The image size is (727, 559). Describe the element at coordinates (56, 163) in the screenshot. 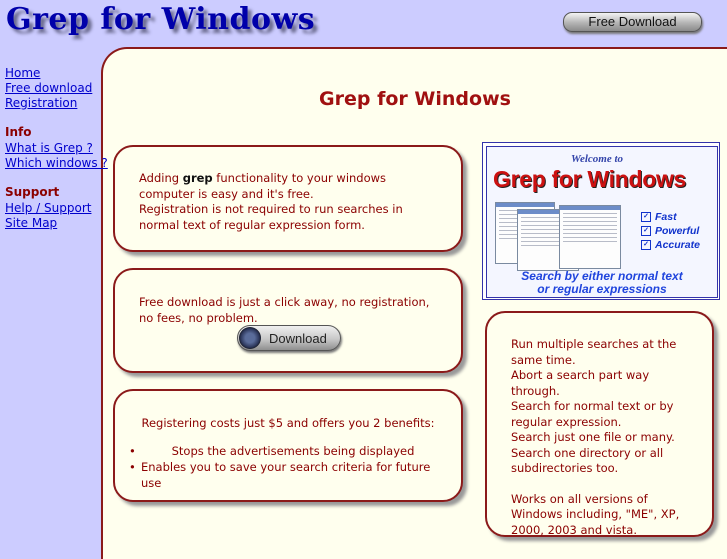

I see `nav-link-which-windows: Which windows ?` at that location.